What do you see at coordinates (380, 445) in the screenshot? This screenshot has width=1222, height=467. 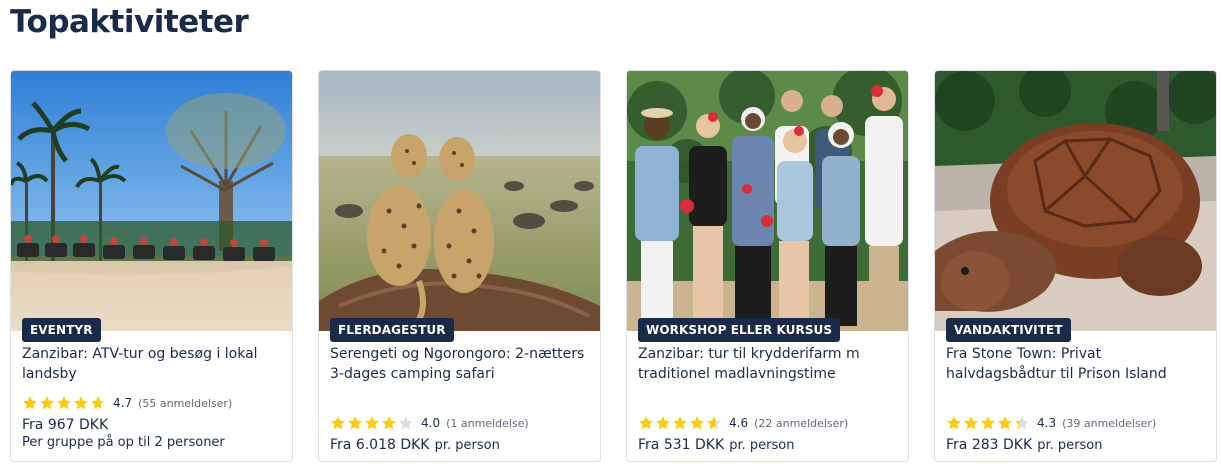 I see `price-amount: Fra 6.018 DKK` at bounding box center [380, 445].